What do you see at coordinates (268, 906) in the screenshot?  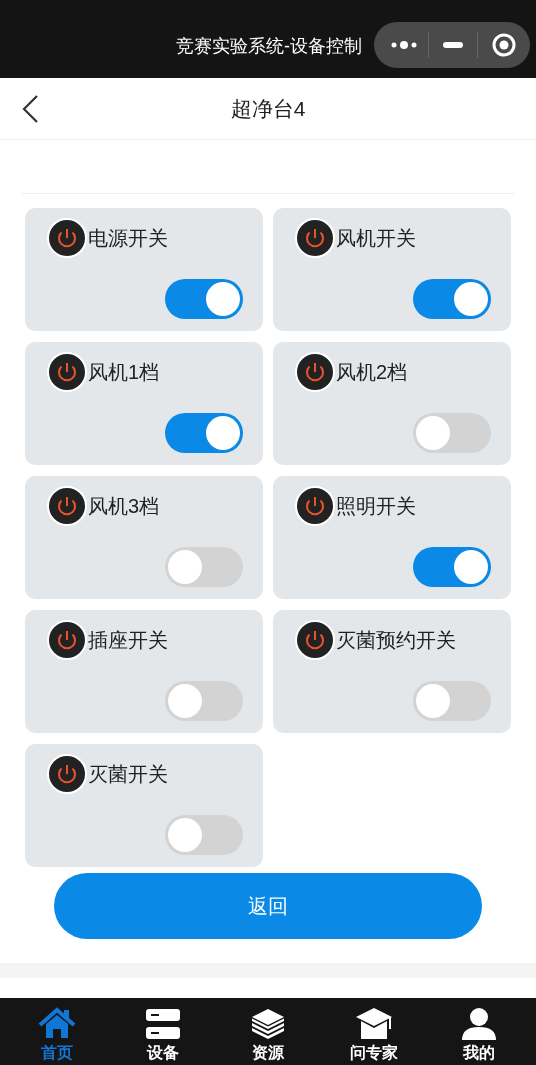 I see `back-button: 返回` at bounding box center [268, 906].